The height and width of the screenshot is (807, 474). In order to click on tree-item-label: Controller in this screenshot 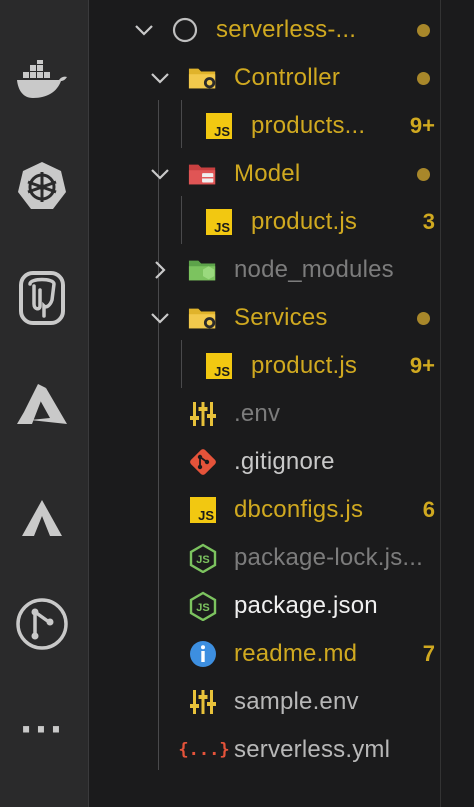, I will do `click(287, 77)`.